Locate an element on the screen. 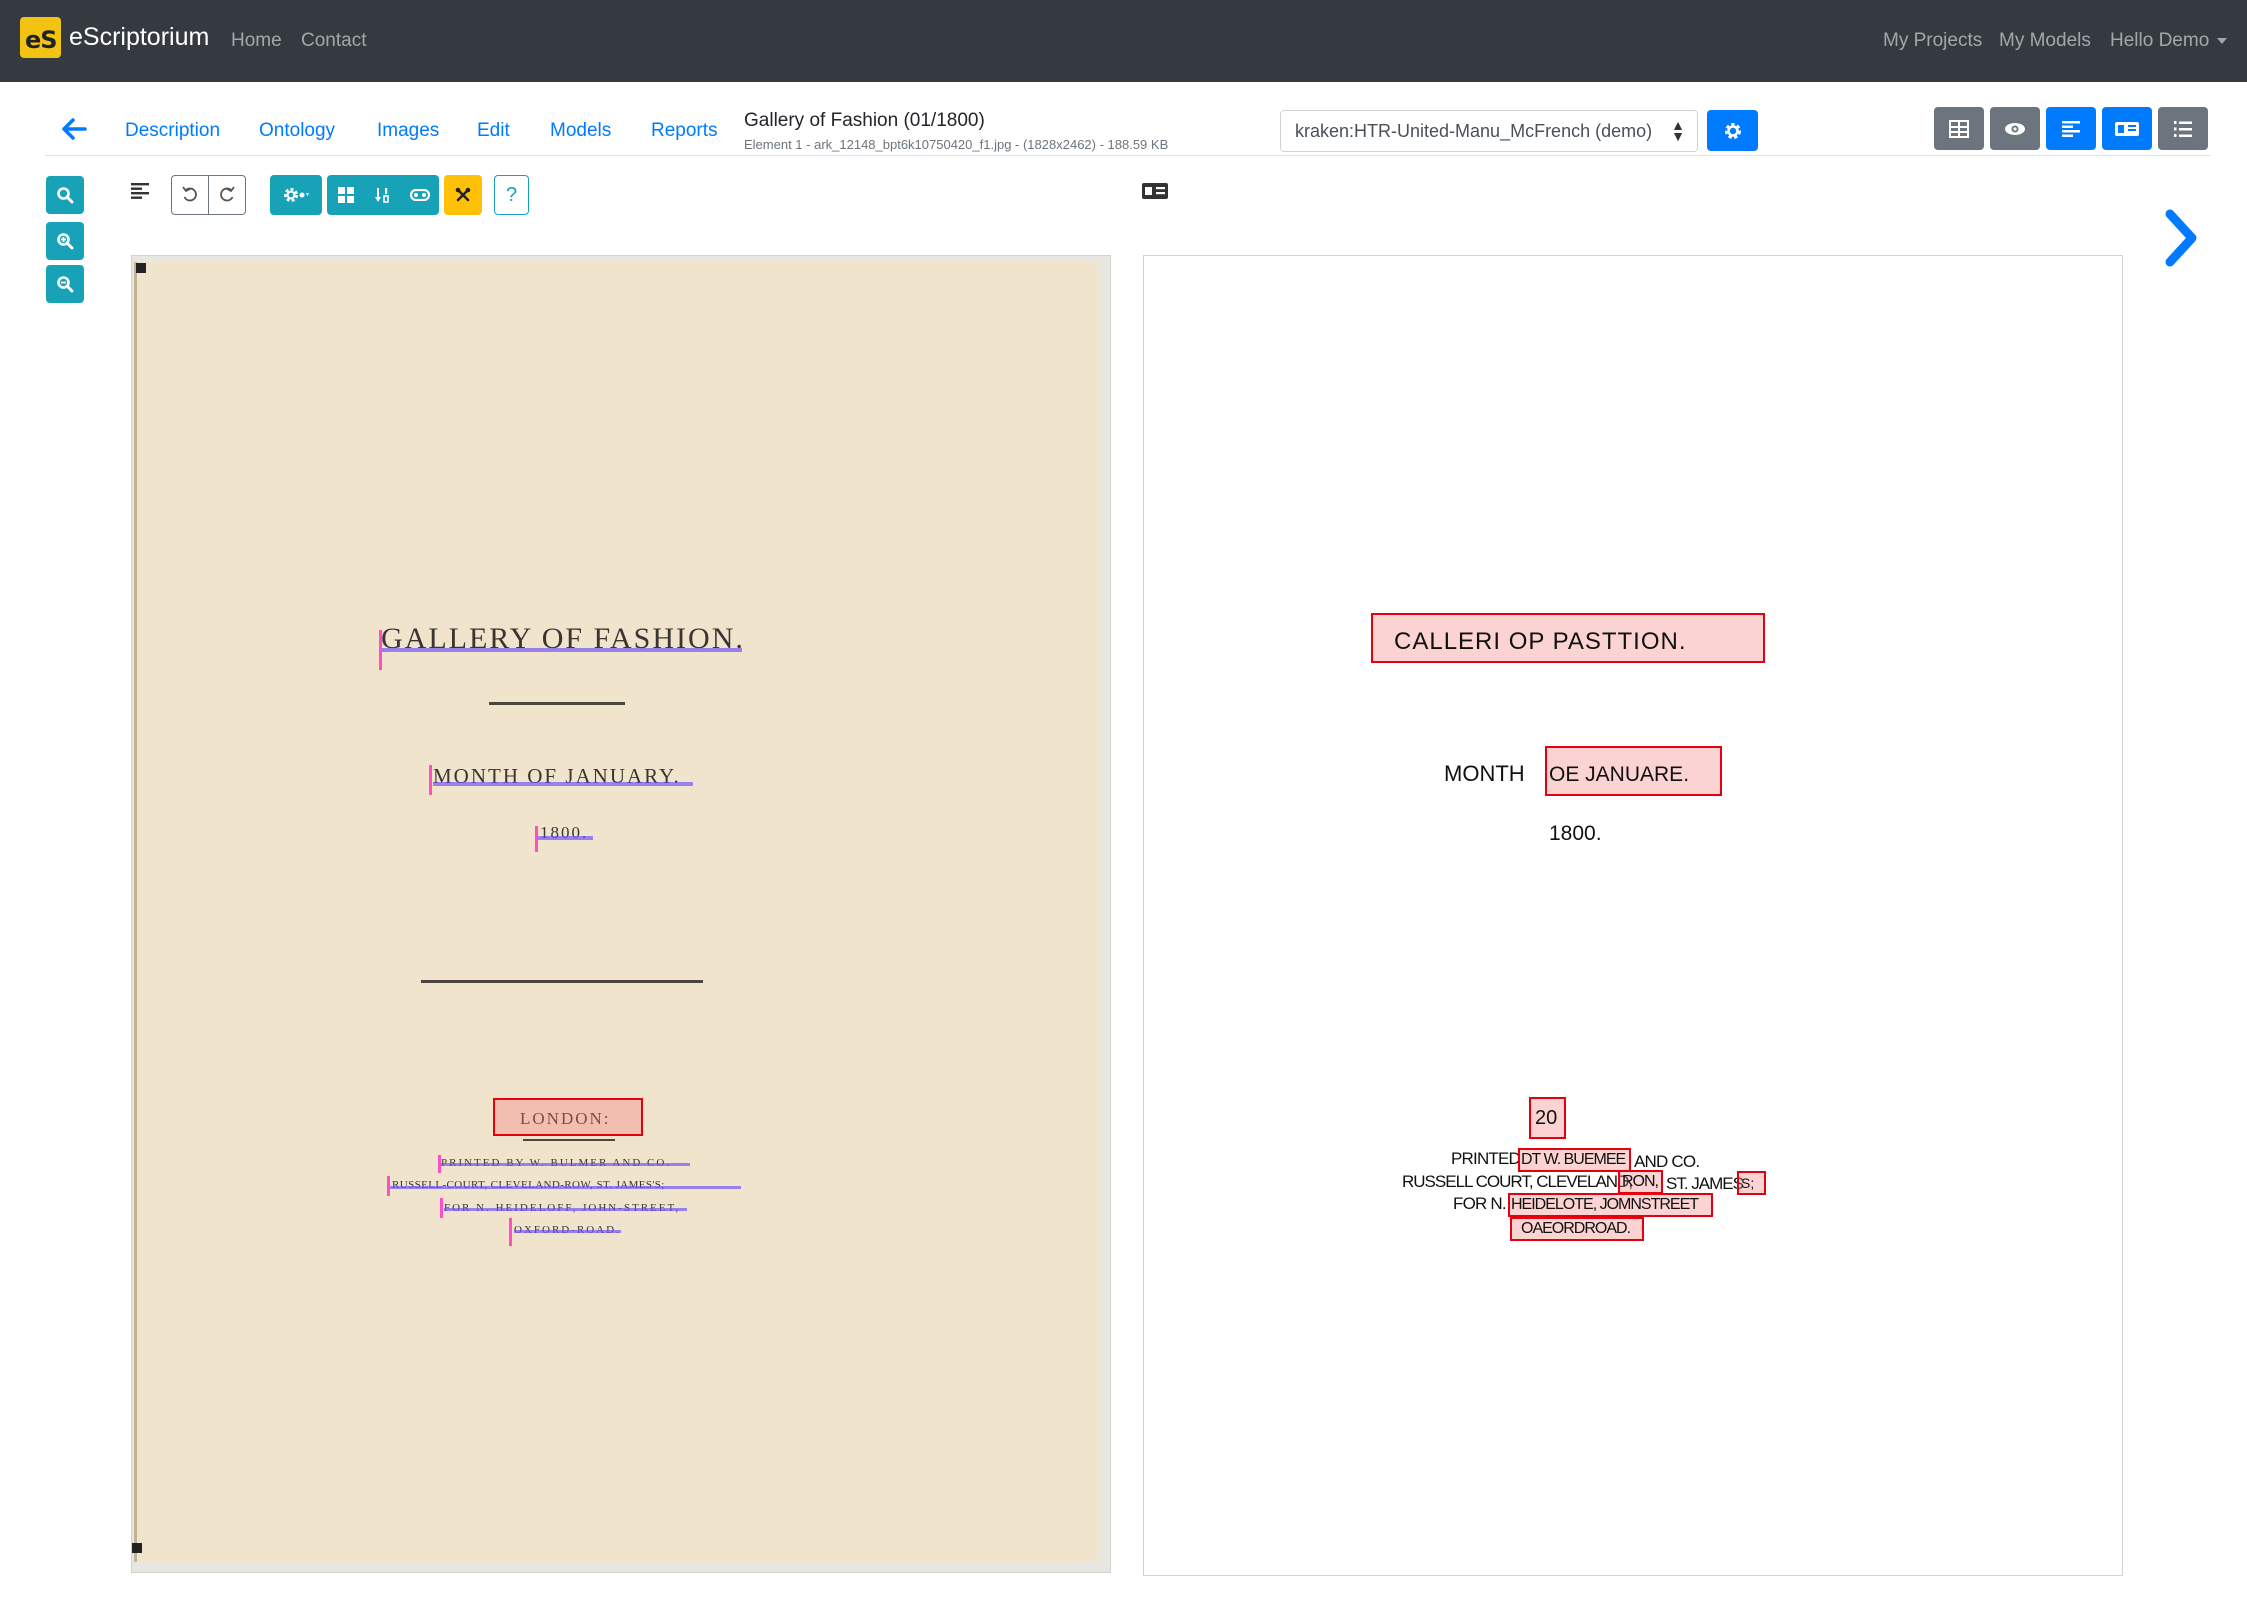  tab-edit: Edit is located at coordinates (493, 131).